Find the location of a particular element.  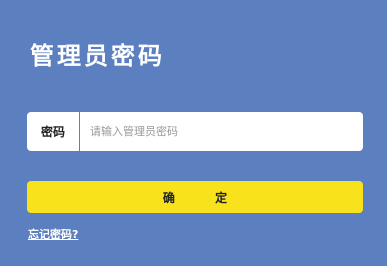

confirm-button: 确 定 is located at coordinates (195, 197).